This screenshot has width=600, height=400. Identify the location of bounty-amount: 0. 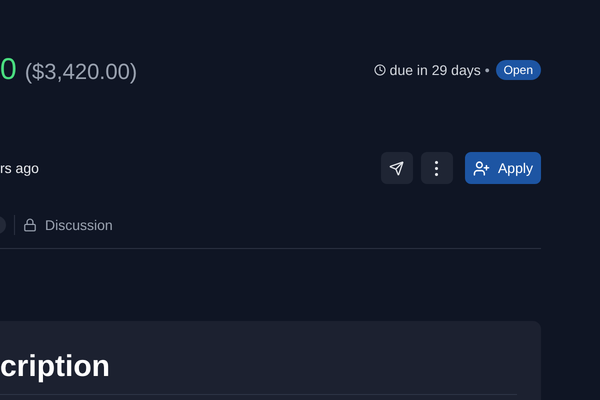
(8, 70).